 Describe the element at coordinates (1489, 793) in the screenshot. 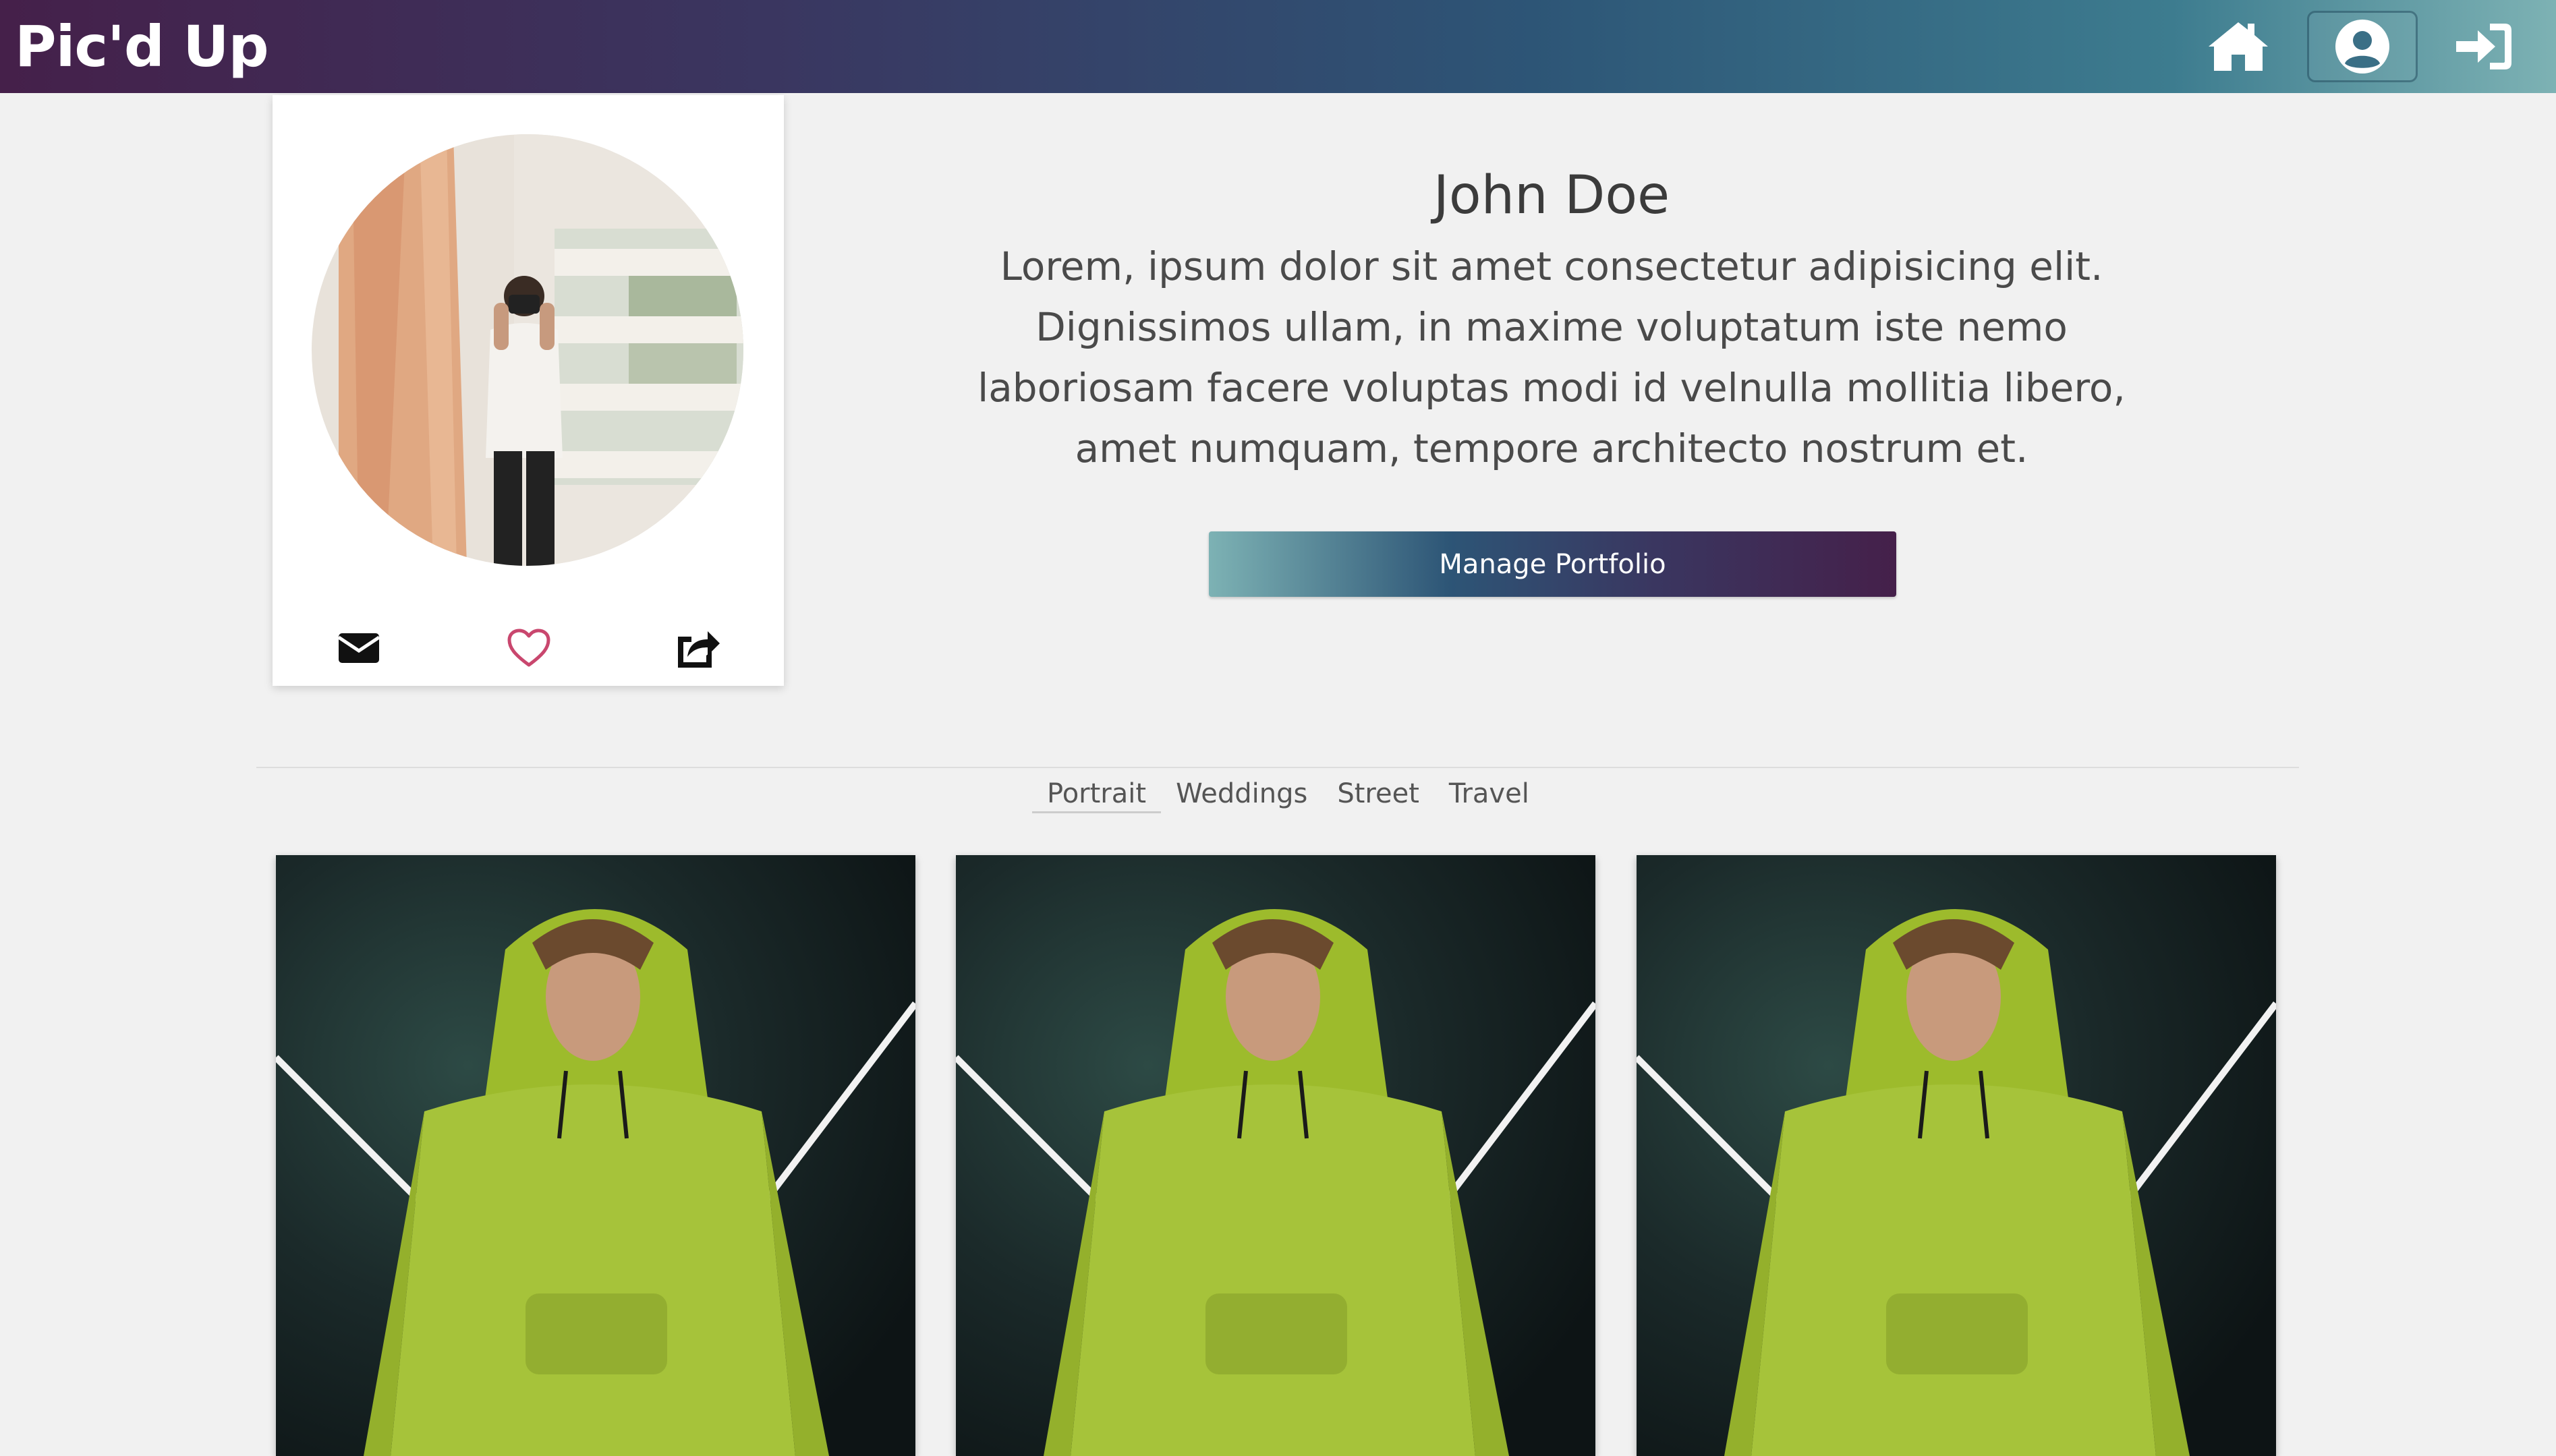

I see `tab-travel: Travel` at that location.